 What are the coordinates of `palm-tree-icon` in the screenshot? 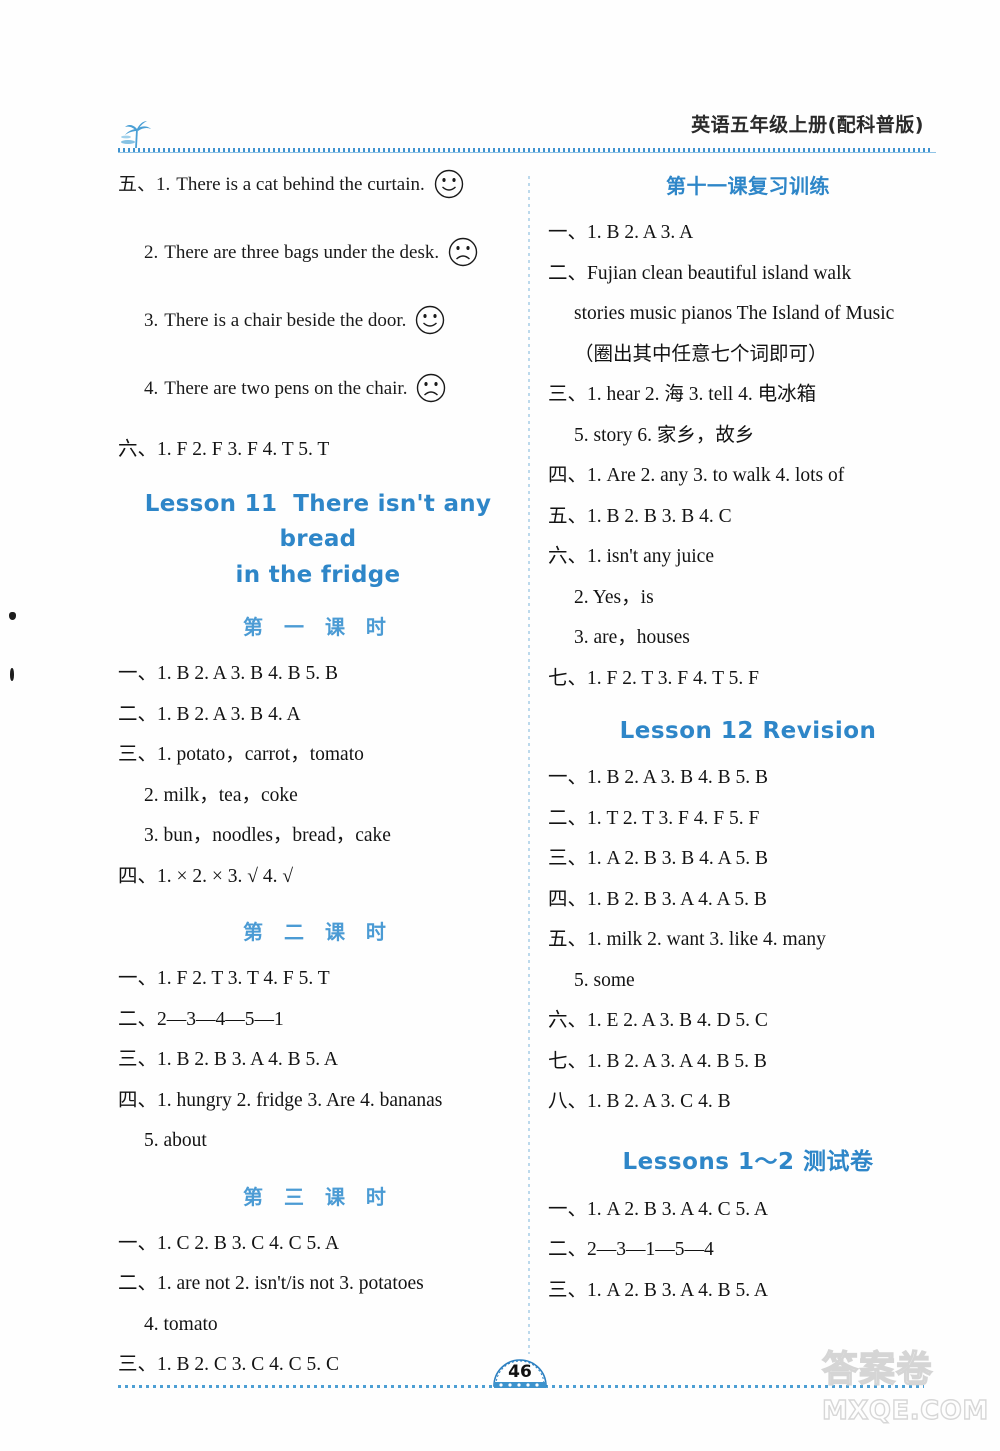 It's located at (136, 135).